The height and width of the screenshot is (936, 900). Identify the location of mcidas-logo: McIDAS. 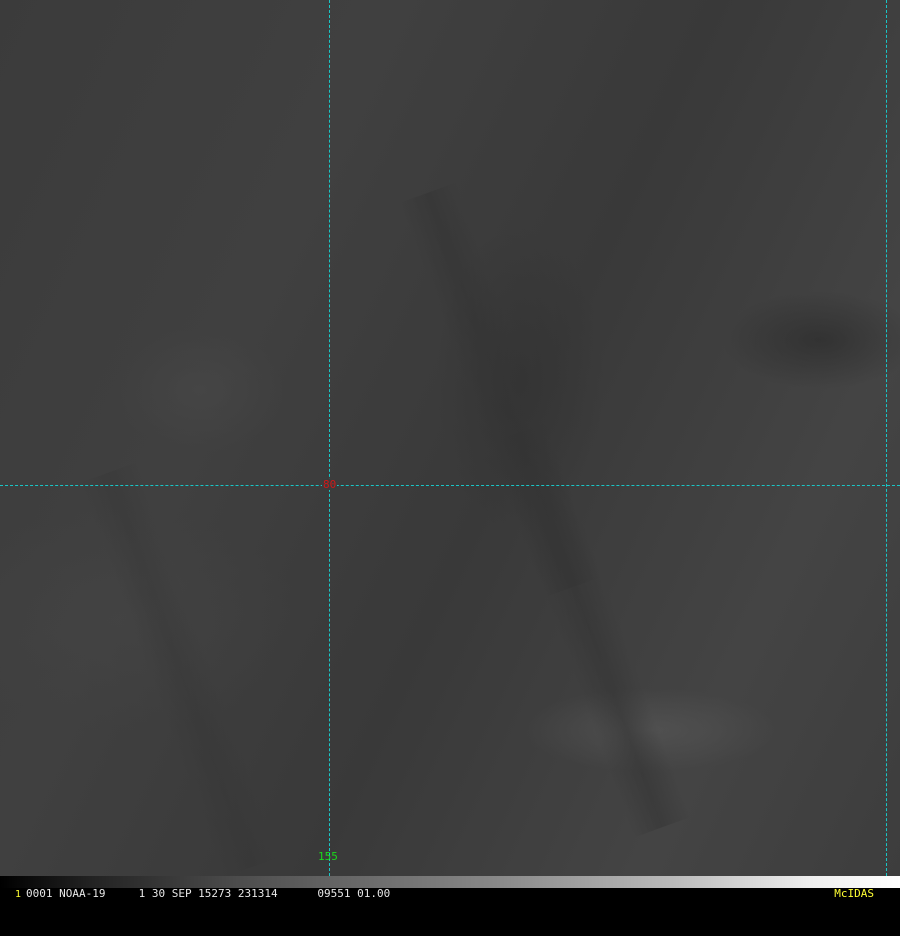
(854, 893).